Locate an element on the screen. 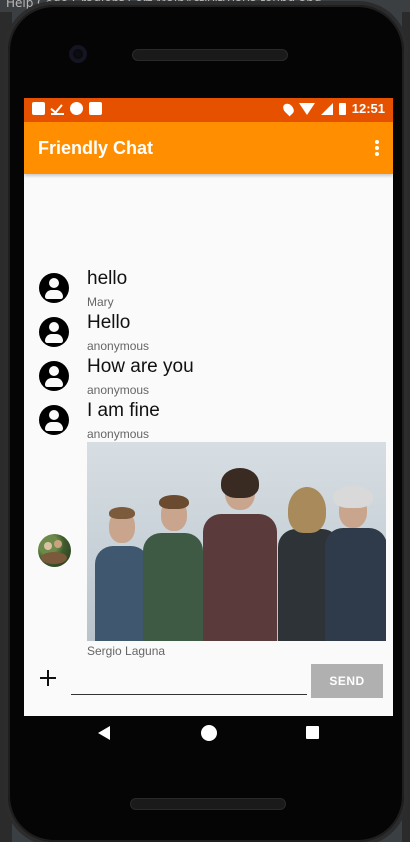 The width and height of the screenshot is (410, 842). location-icon is located at coordinates (288, 108).